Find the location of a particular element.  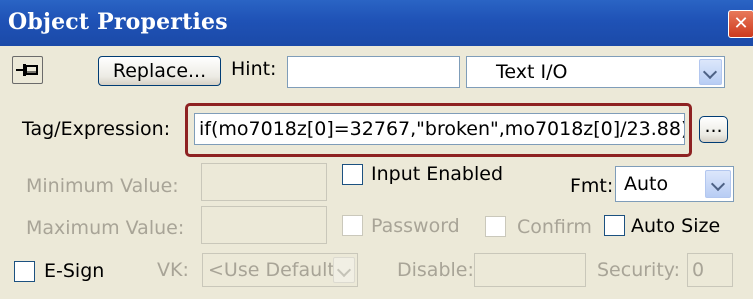

auto-size-label: Auto Size is located at coordinates (676, 226).